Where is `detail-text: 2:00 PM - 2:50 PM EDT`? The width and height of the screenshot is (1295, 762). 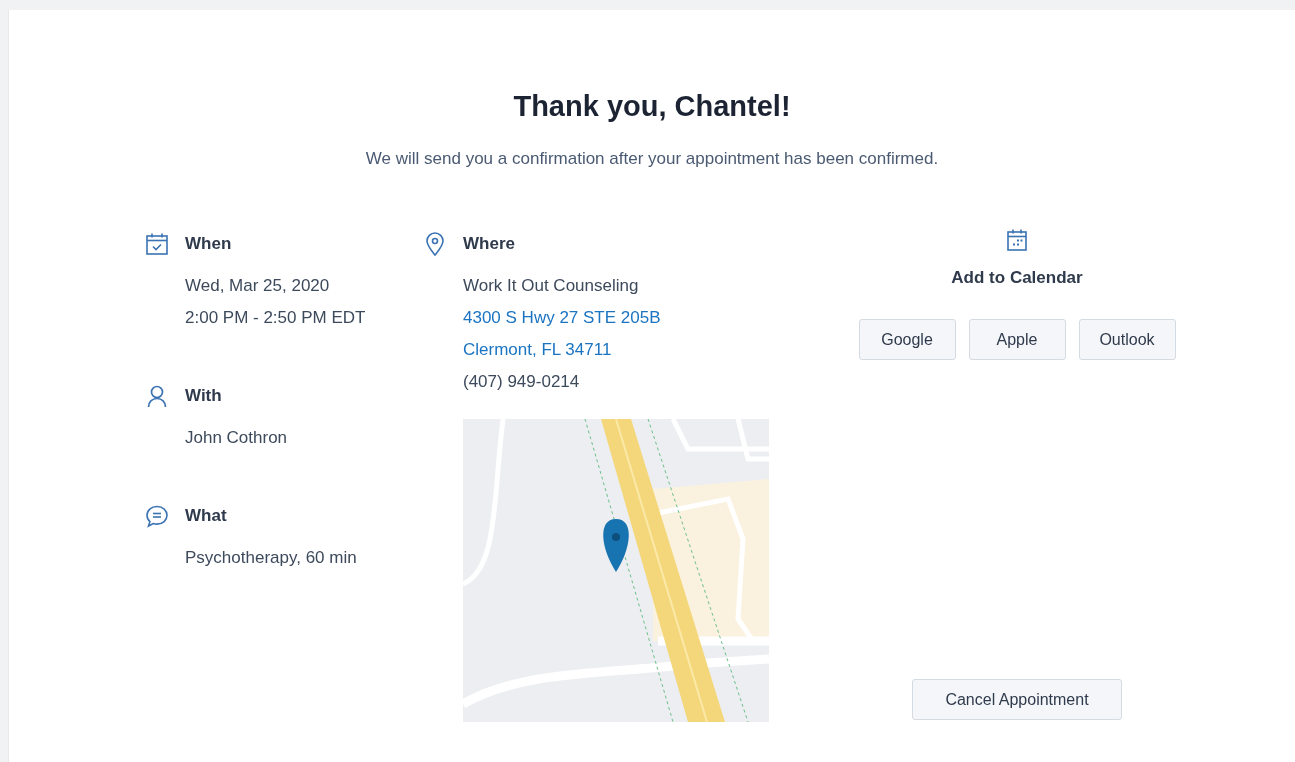 detail-text: 2:00 PM - 2:50 PM EDT is located at coordinates (275, 318).